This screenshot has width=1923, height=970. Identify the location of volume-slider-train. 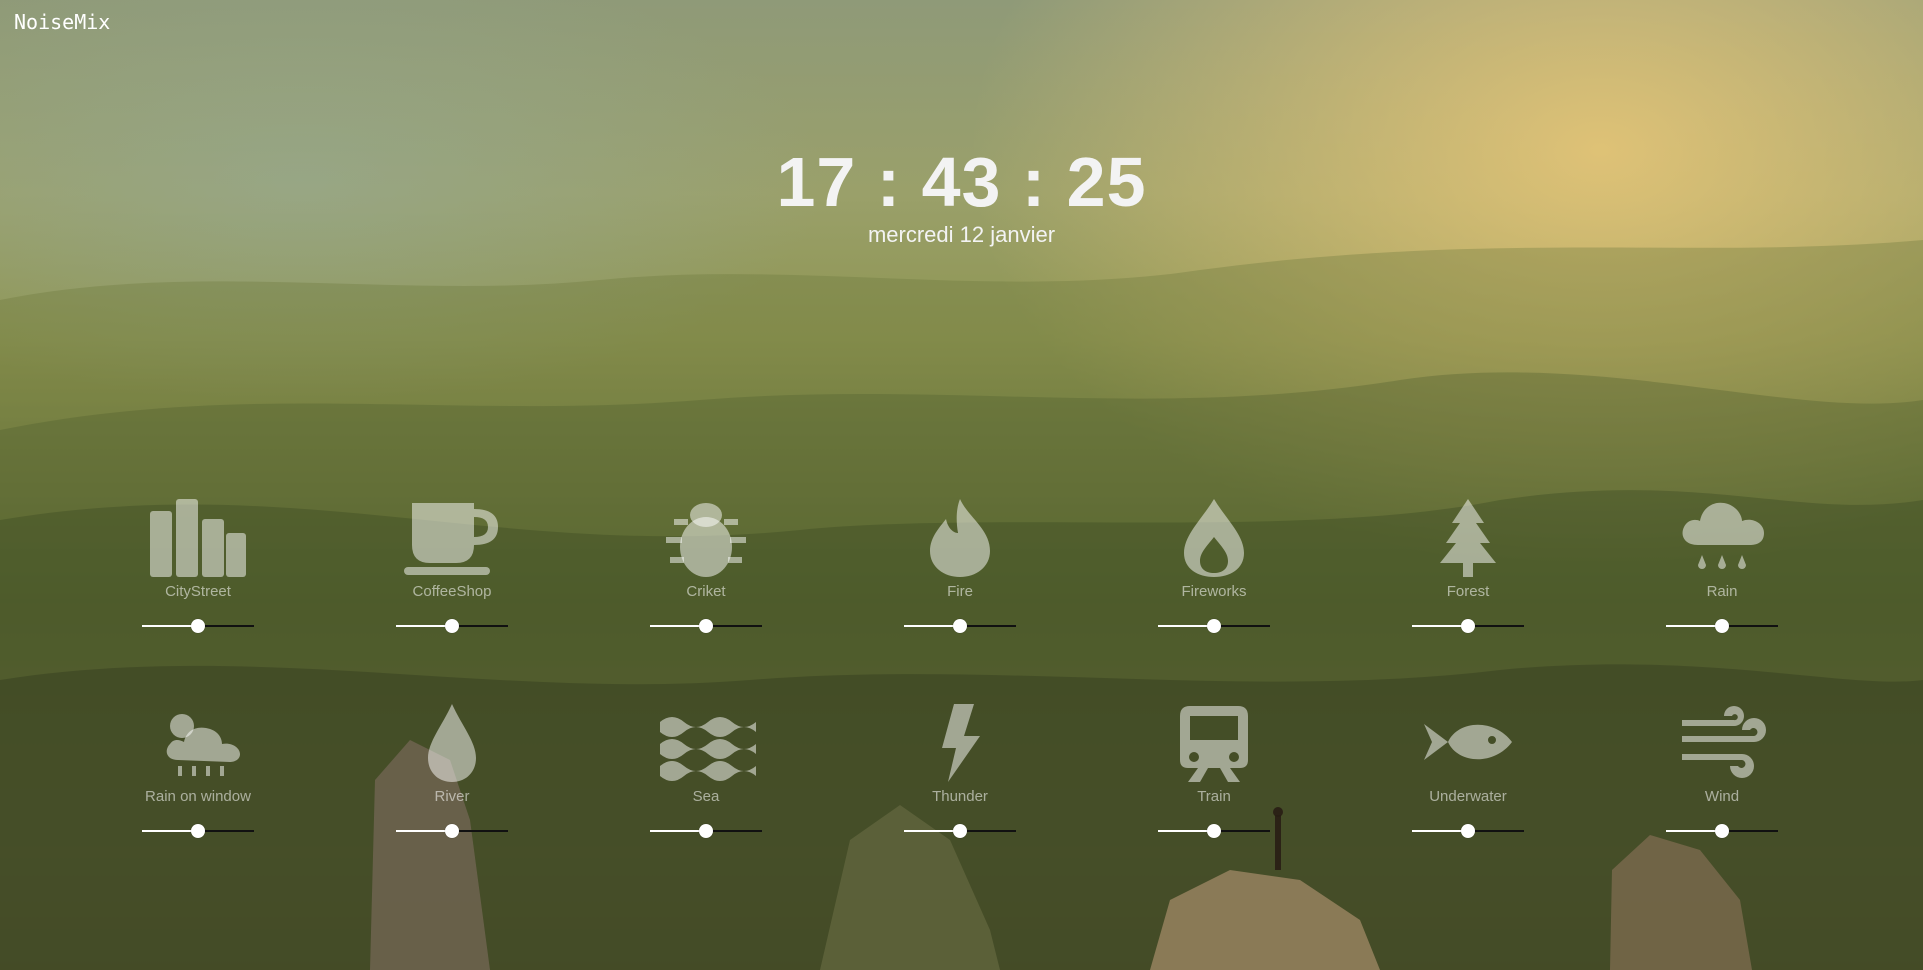
(1214, 831).